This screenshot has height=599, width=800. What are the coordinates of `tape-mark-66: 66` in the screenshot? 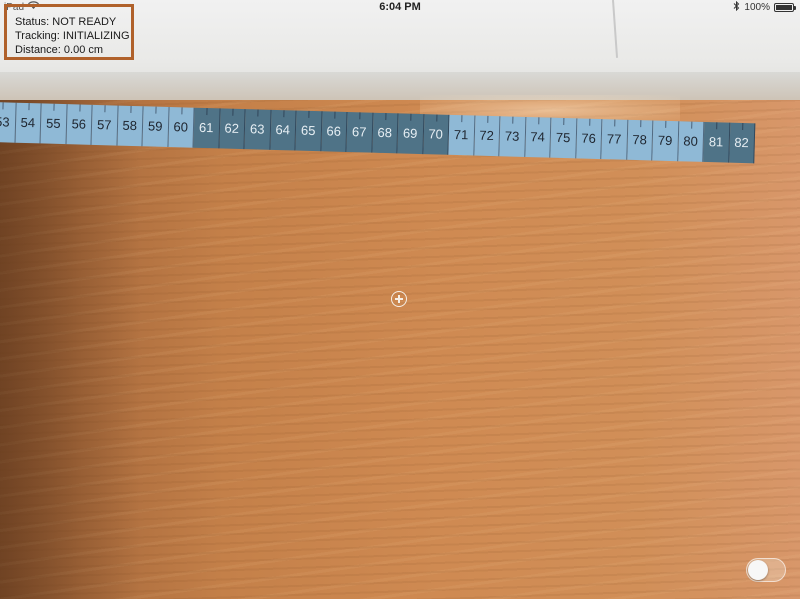 It's located at (334, 131).